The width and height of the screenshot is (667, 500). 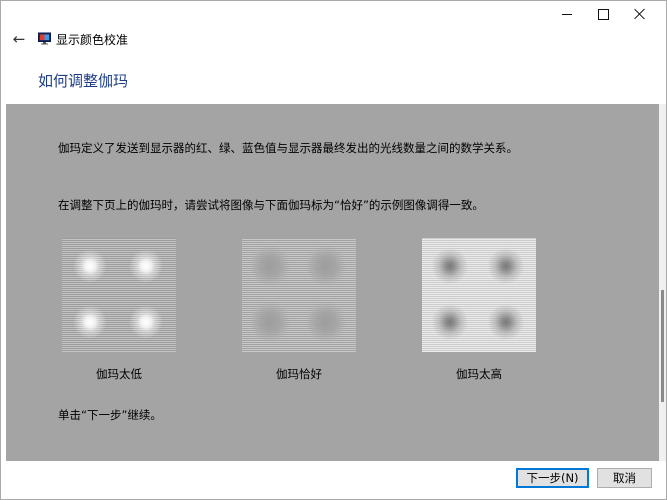 What do you see at coordinates (92, 40) in the screenshot?
I see `window-title: 显示颜色校准` at bounding box center [92, 40].